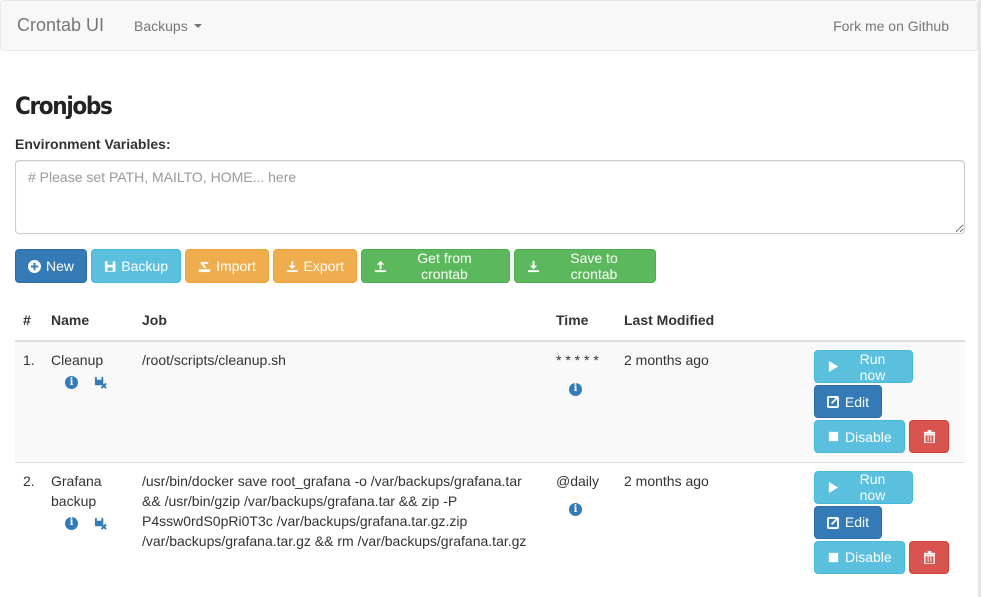 The height and width of the screenshot is (597, 981). I want to click on row-time: @daily, so click(578, 480).